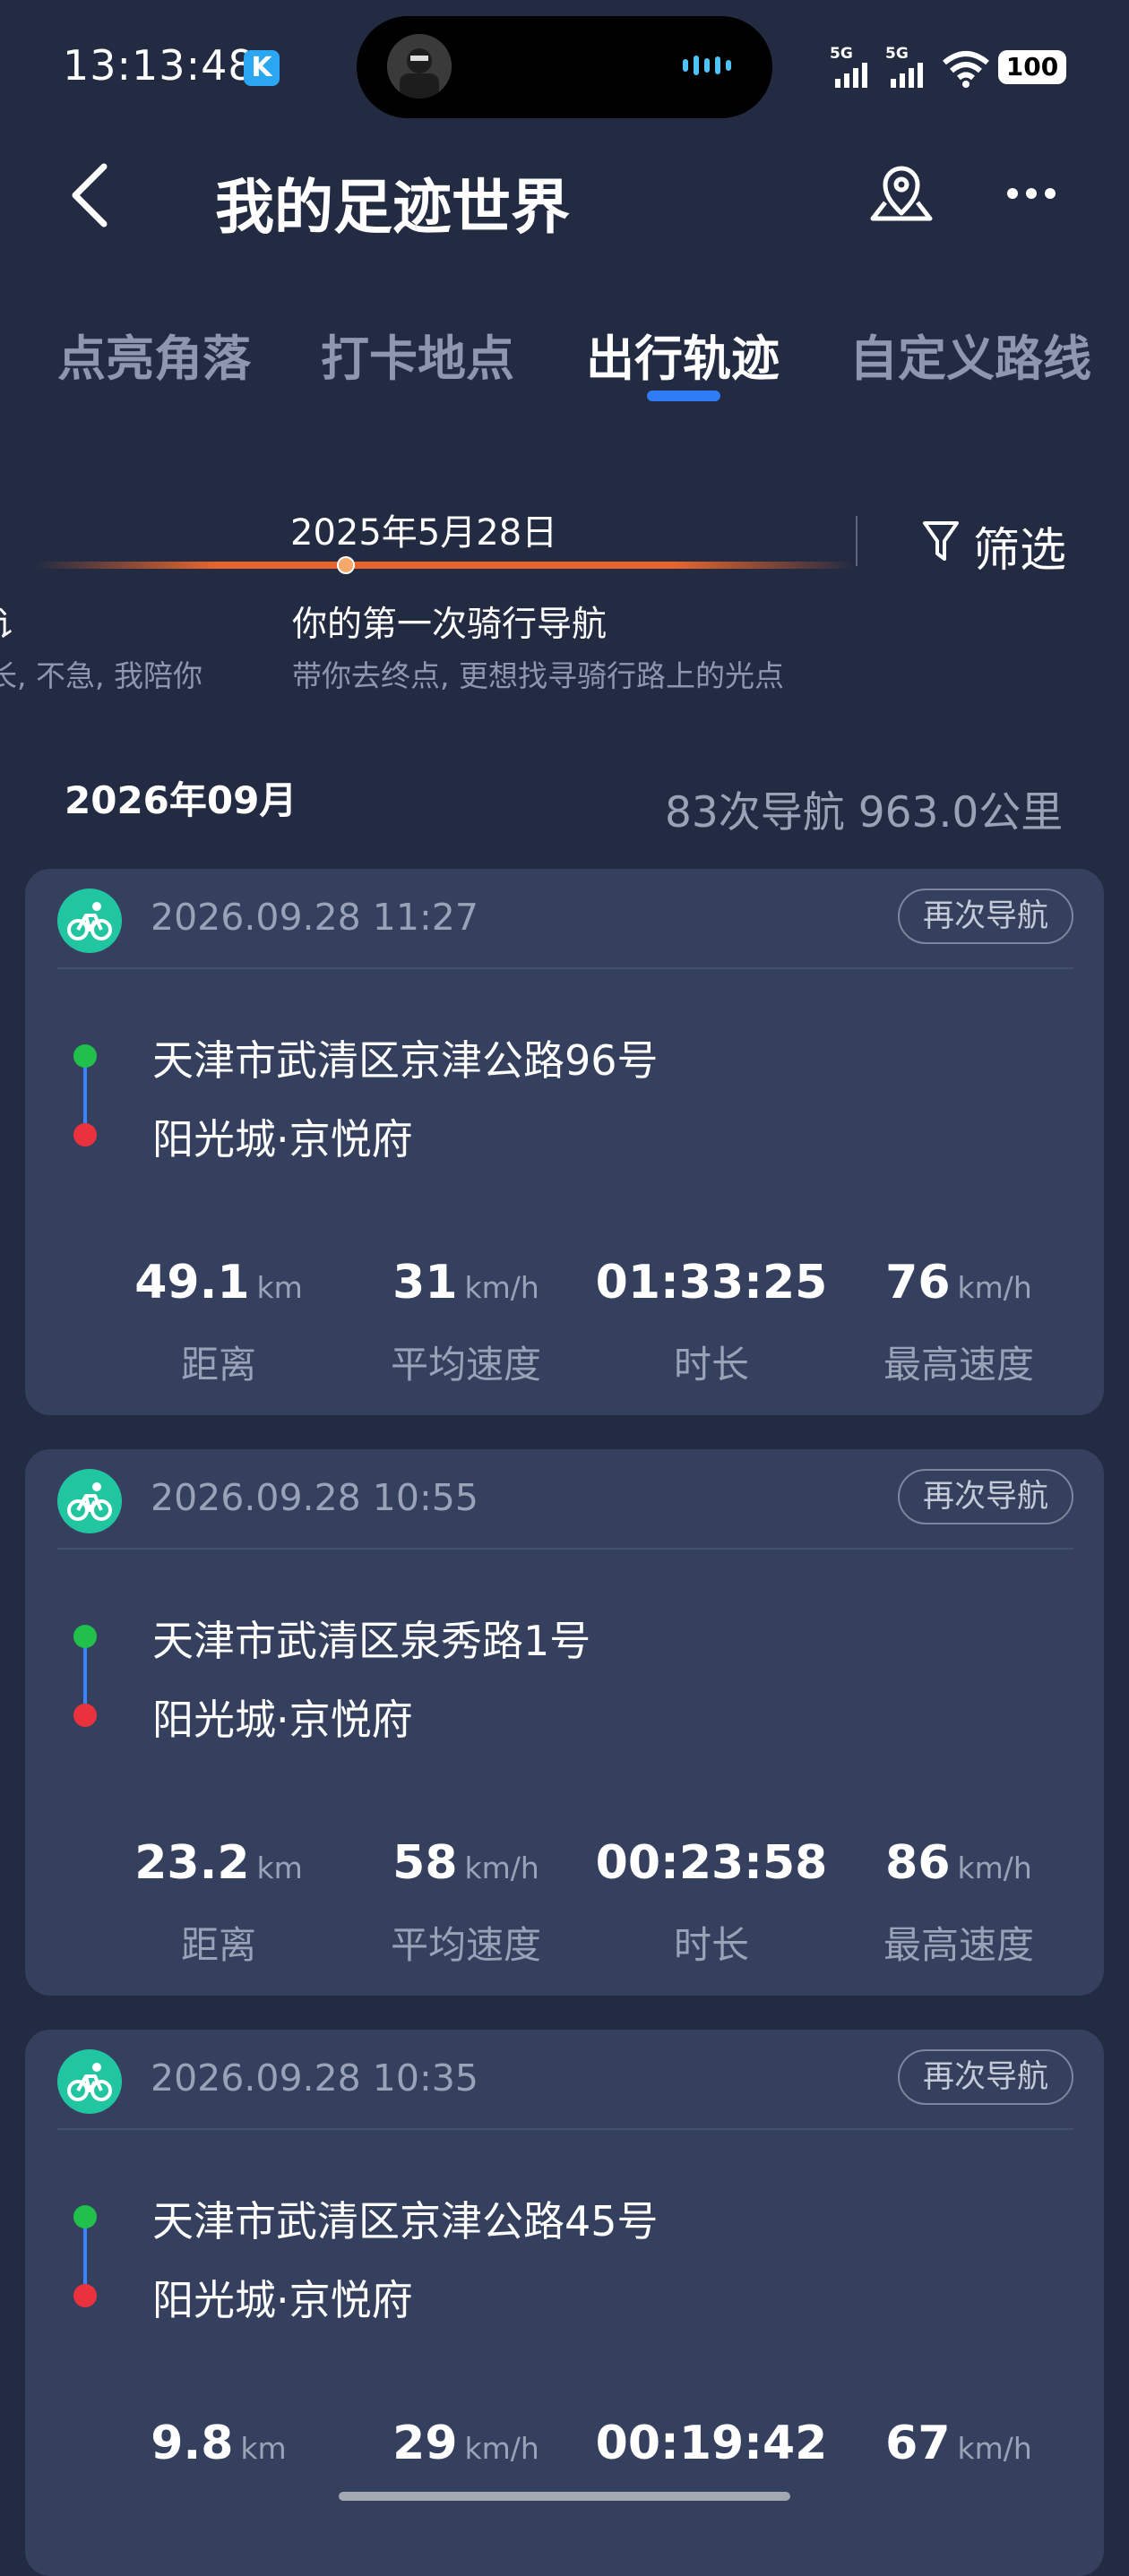  I want to click on timeline-marker, so click(346, 565).